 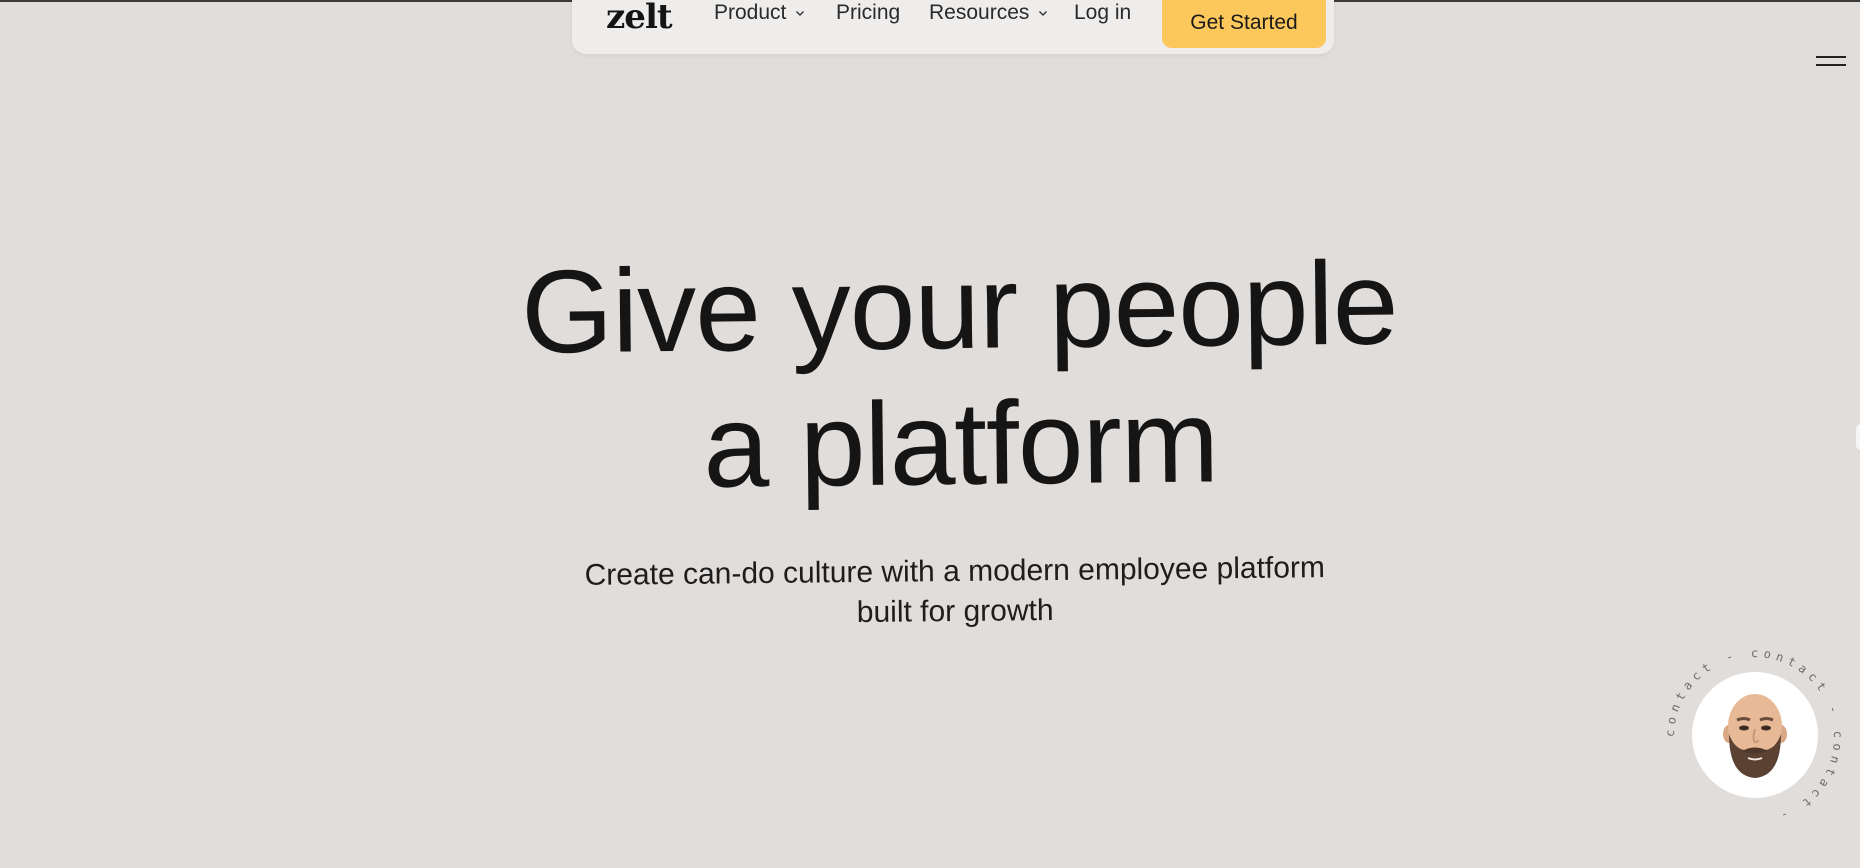 I want to click on hero-title-line2: a platform, so click(x=960, y=444).